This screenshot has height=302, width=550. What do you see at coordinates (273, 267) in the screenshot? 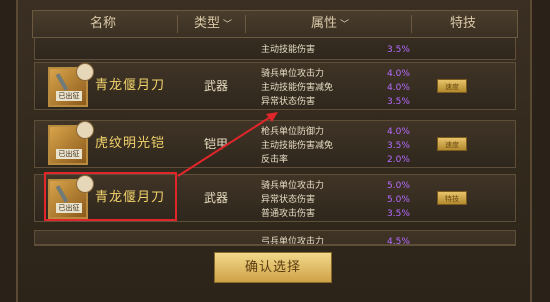
I see `confirm-selection-button: 确认选择` at bounding box center [273, 267].